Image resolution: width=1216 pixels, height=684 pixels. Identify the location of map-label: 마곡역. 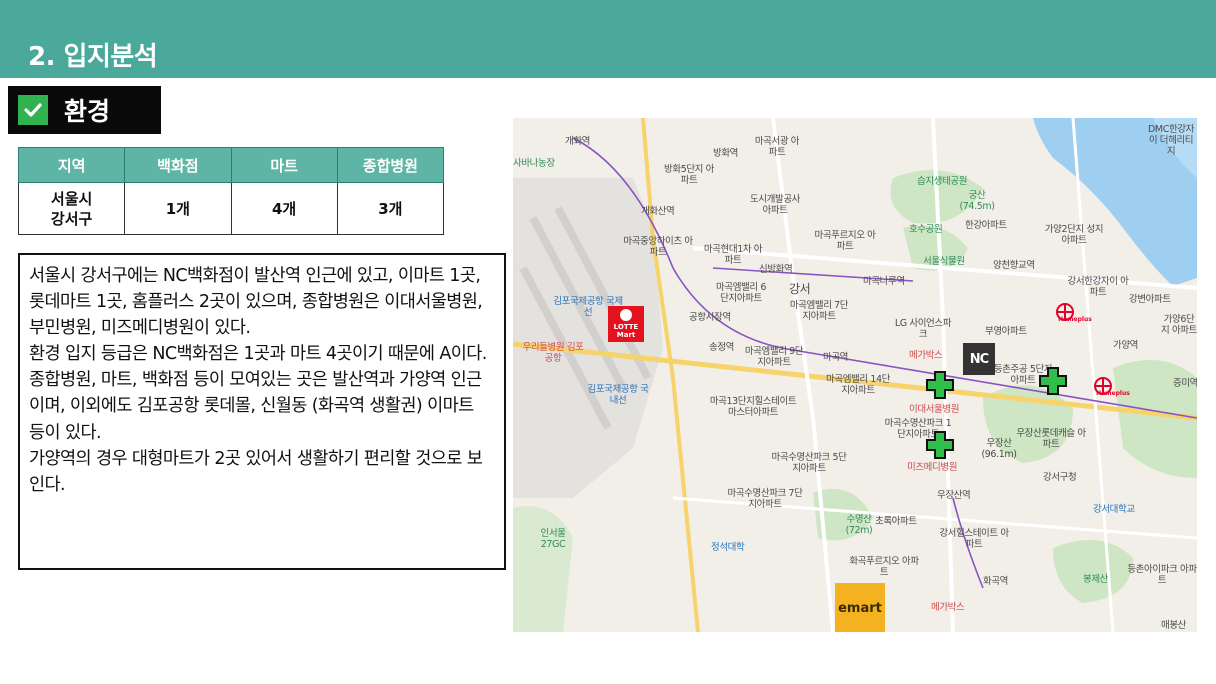
(836, 357).